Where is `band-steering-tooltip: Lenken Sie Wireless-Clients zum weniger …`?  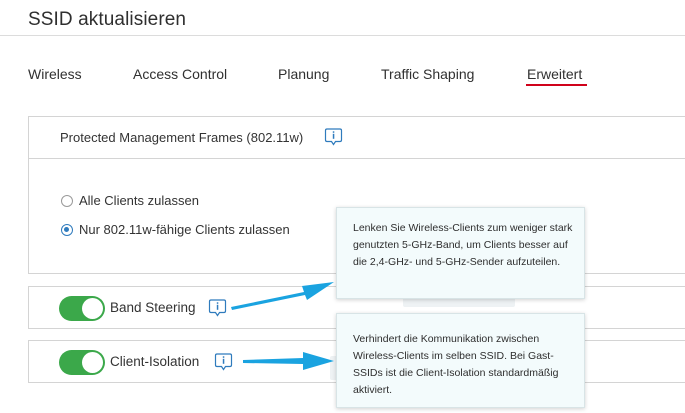 band-steering-tooltip: Lenken Sie Wireless-Clients zum weniger … is located at coordinates (460, 253).